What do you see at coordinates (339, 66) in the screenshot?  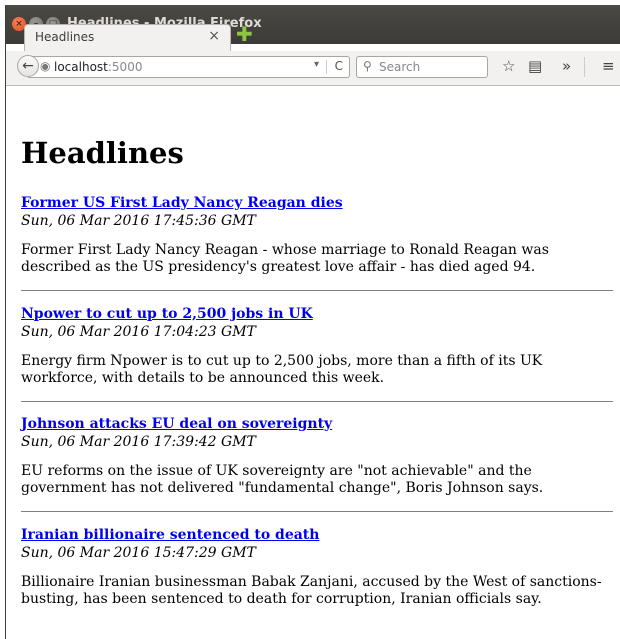 I see `reload-icon: C` at bounding box center [339, 66].